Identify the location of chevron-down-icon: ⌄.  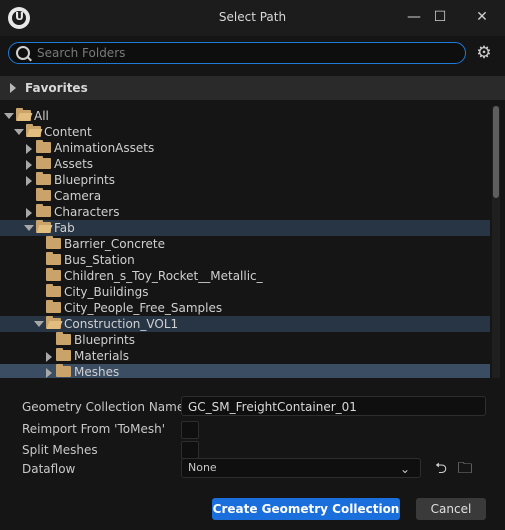
(404, 469).